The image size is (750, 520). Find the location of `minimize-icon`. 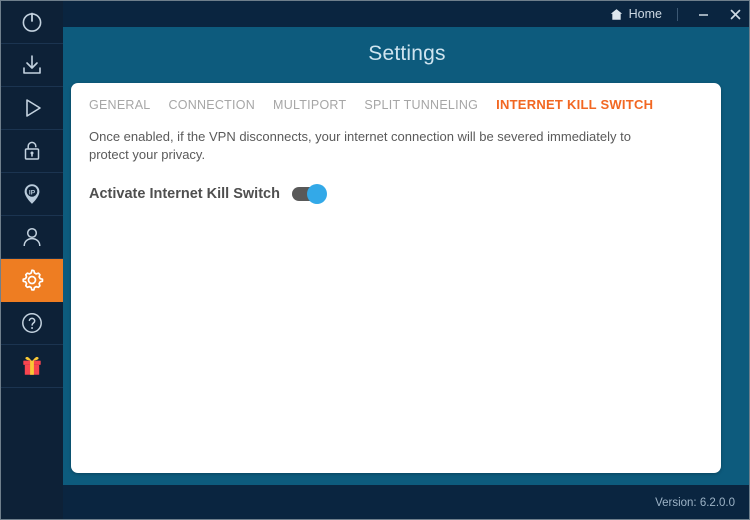

minimize-icon is located at coordinates (703, 14).